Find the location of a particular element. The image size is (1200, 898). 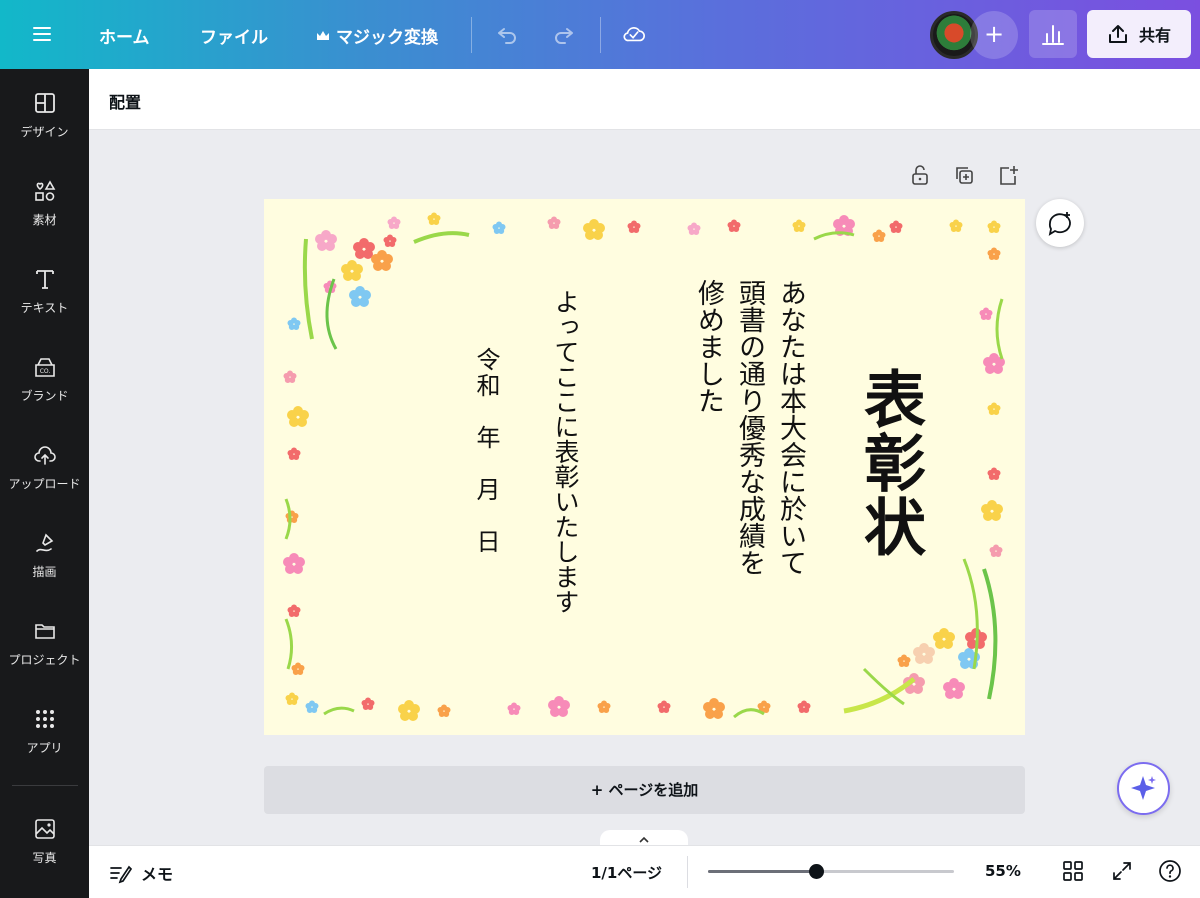

sidebar-item-apps: アプリ is located at coordinates (44, 742).